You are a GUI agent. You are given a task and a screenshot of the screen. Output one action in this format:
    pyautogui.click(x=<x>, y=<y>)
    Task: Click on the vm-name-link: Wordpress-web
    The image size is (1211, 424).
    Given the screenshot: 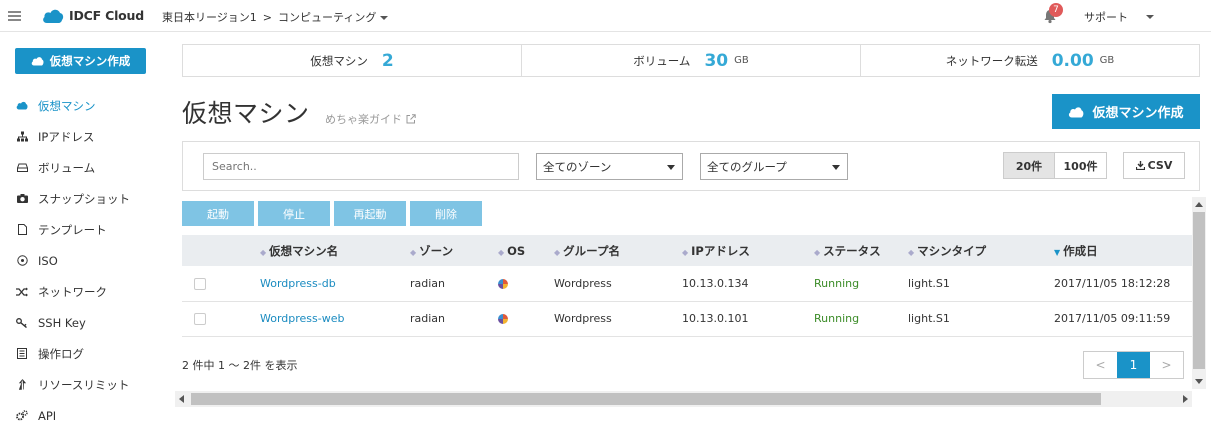 What is the action you would take?
    pyautogui.click(x=335, y=318)
    